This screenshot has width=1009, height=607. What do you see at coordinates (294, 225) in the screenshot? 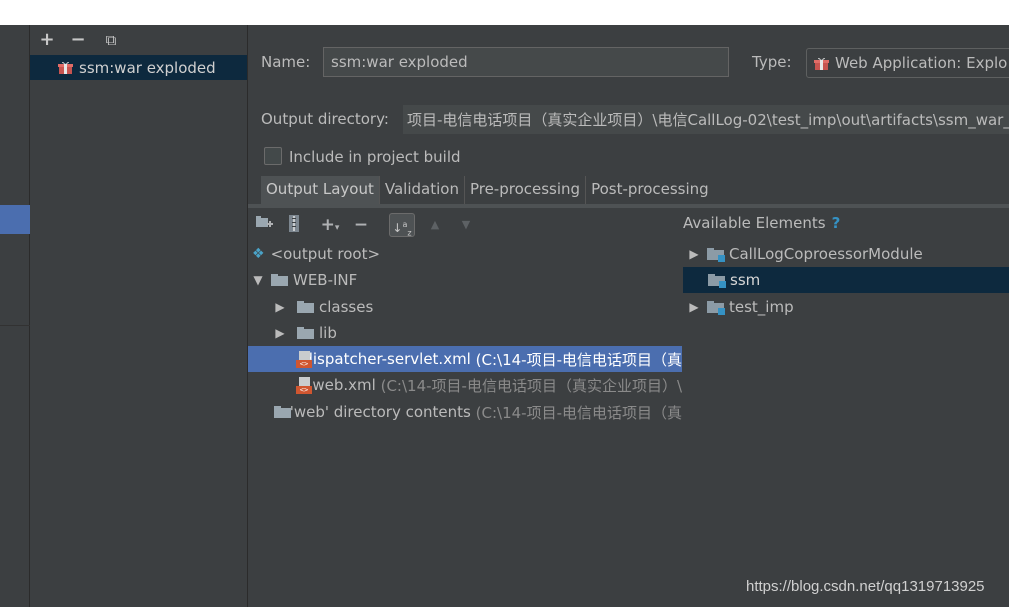
I see `create-archive-icon` at bounding box center [294, 225].